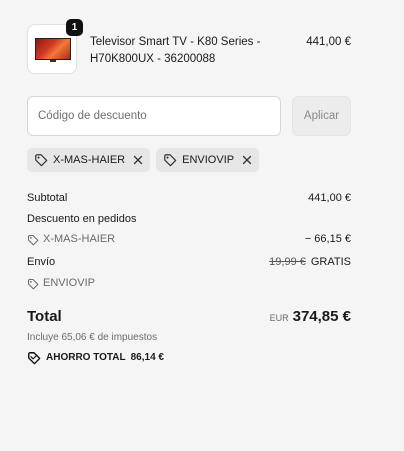 The width and height of the screenshot is (404, 451). Describe the element at coordinates (190, 219) in the screenshot. I see `order-discount-row: Descuento en pedidos` at that location.